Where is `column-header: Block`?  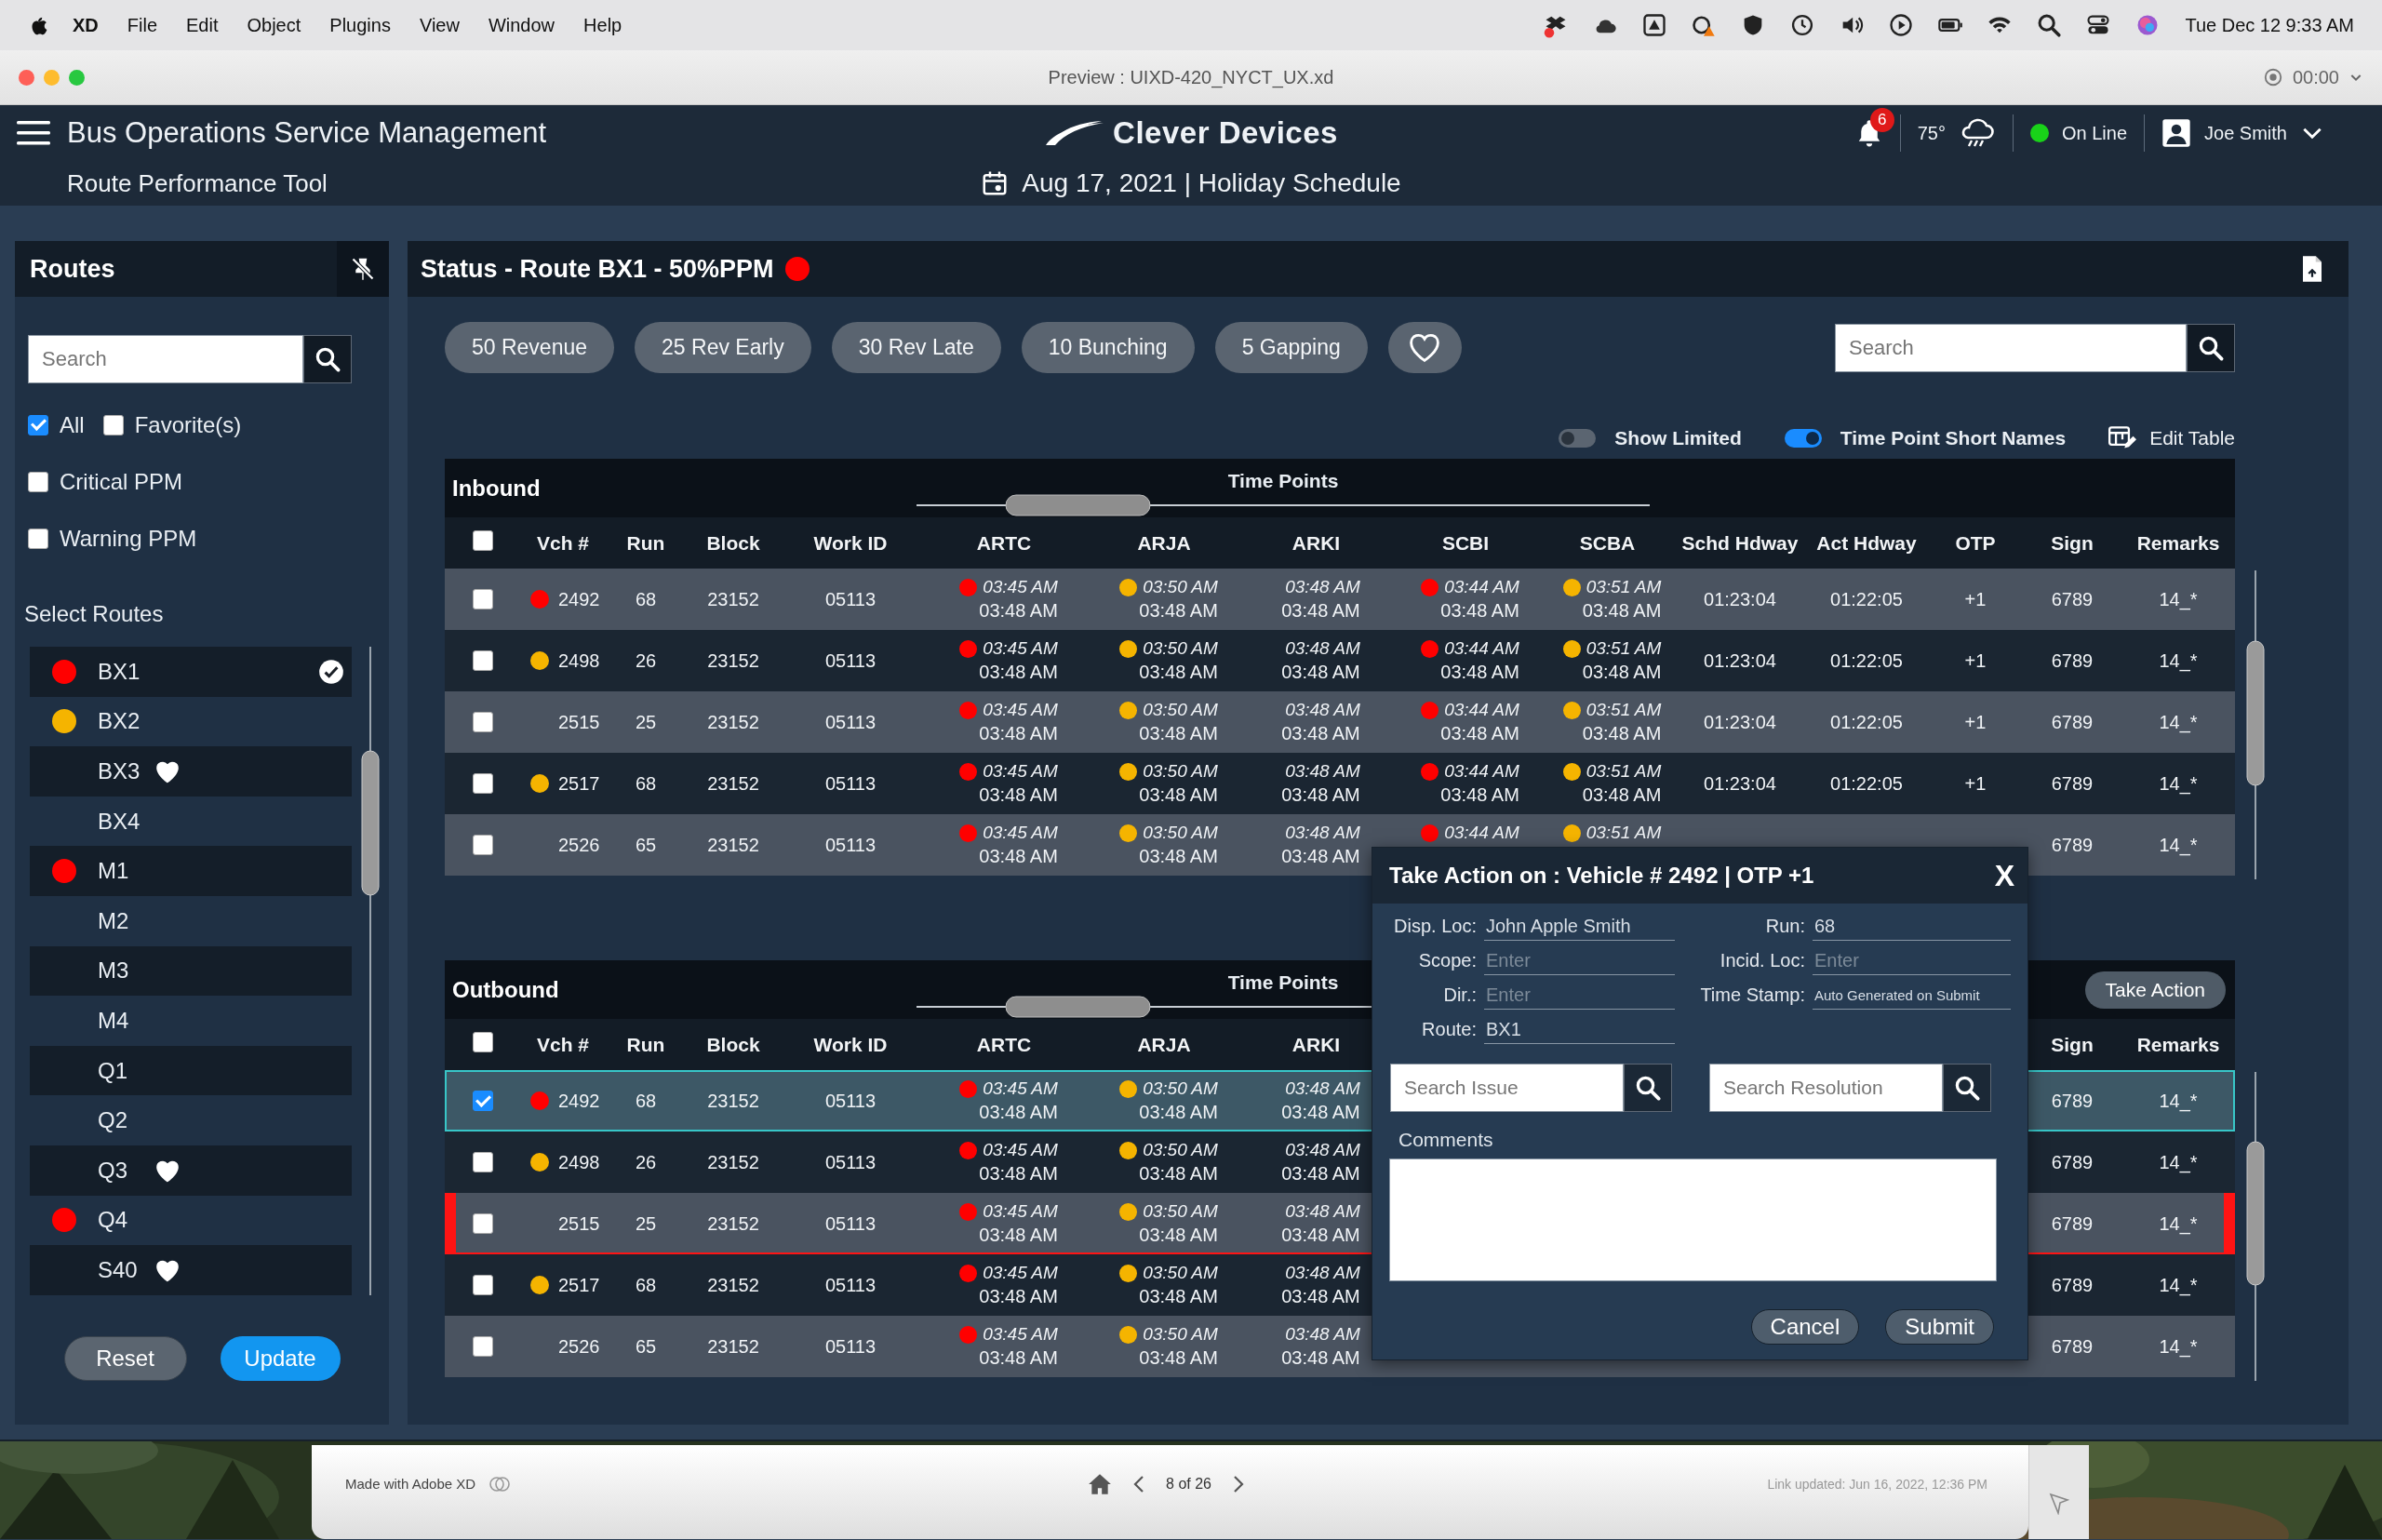
column-header: Block is located at coordinates (733, 1044).